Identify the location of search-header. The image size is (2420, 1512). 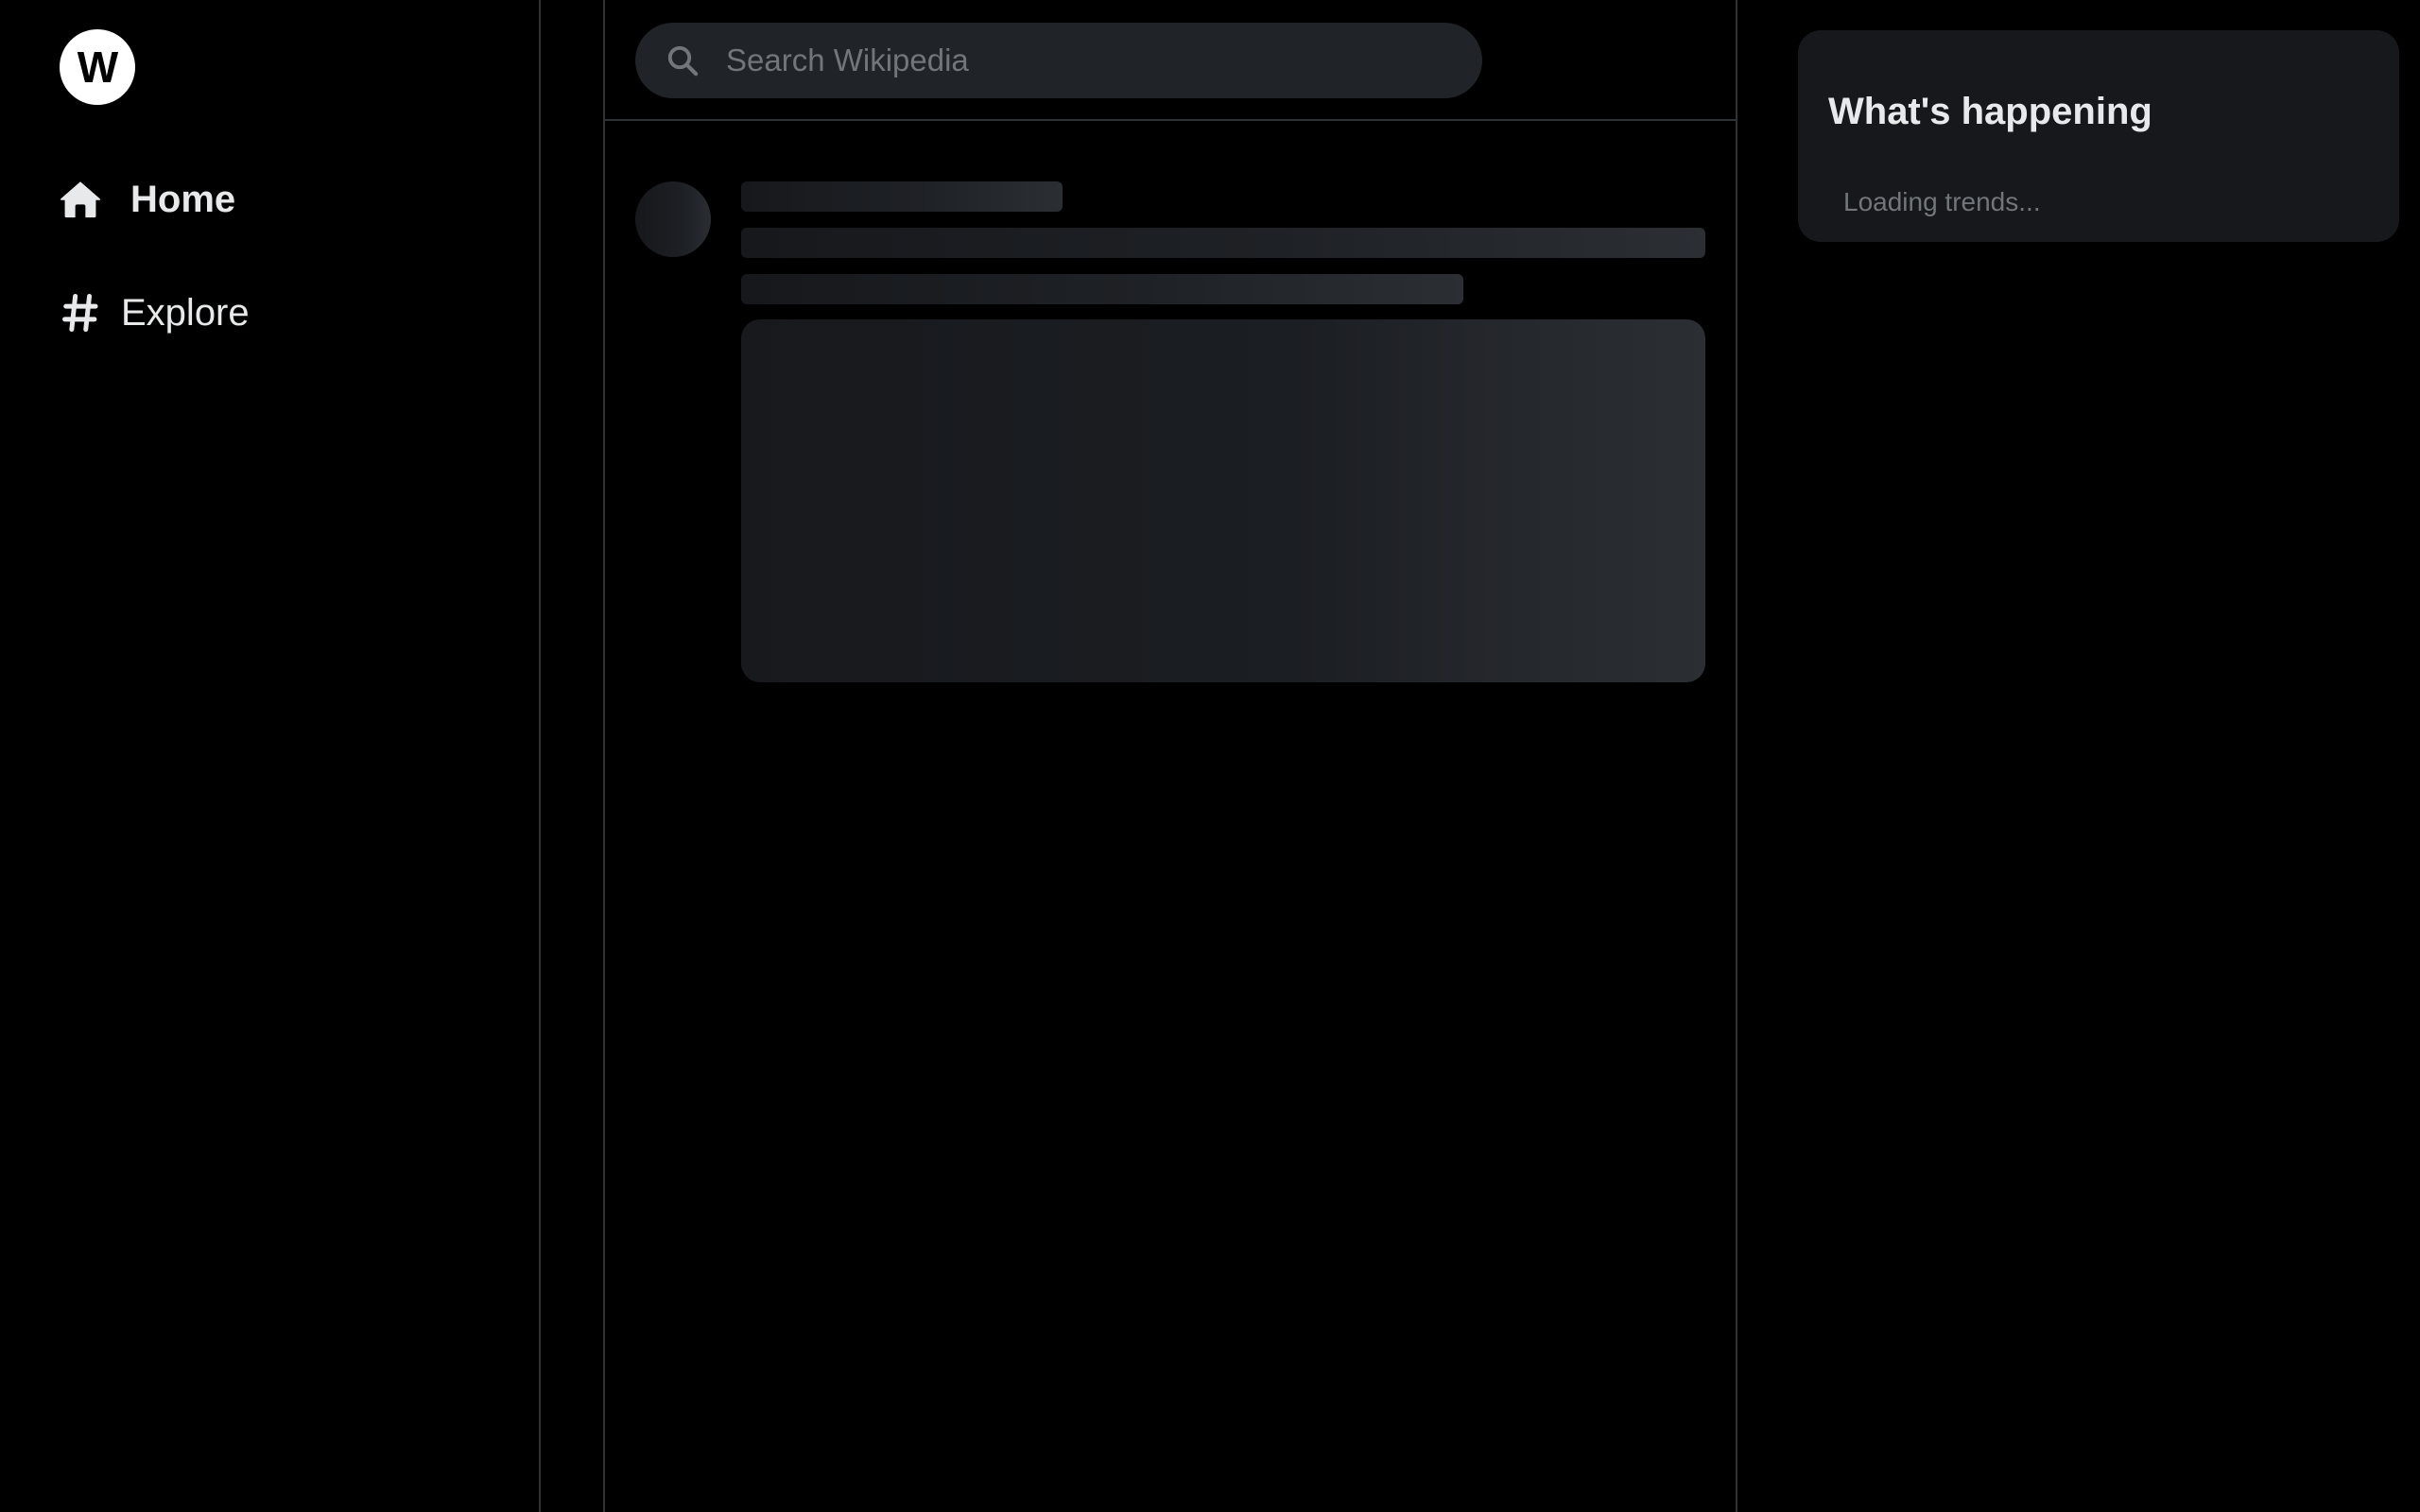
(1170, 60).